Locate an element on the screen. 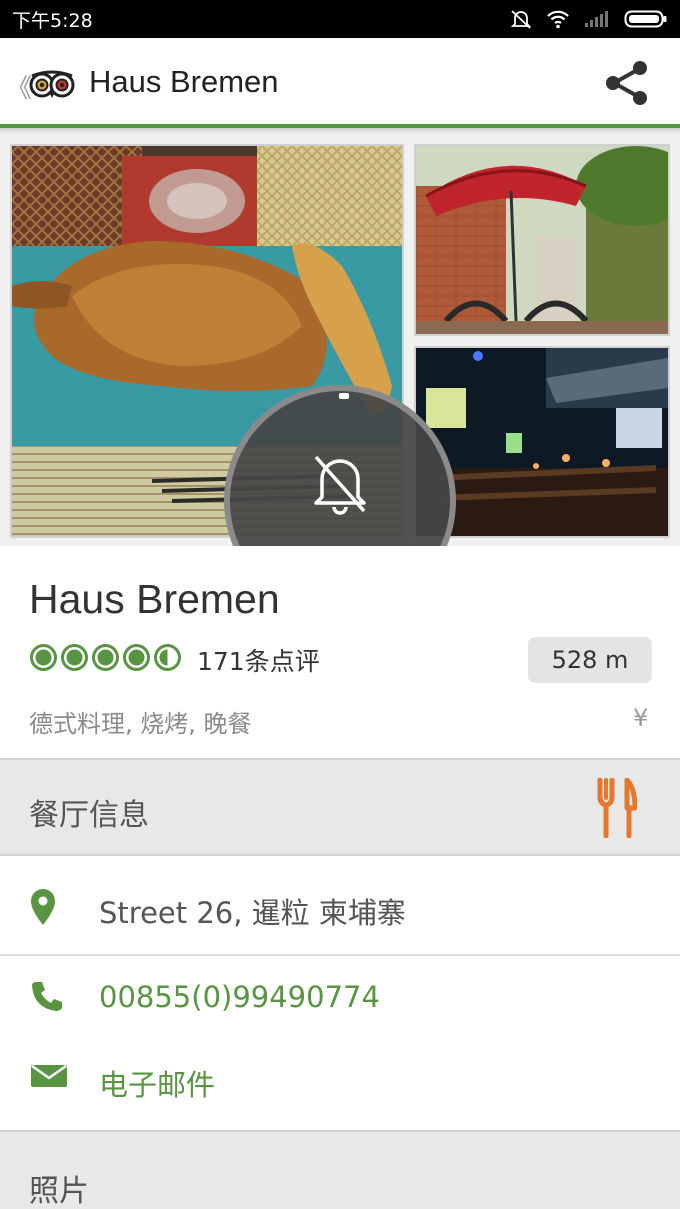 This screenshot has width=680, height=1209. cuisine-tags: 德式料理, 烧烤, 晚餐 is located at coordinates (140, 724).